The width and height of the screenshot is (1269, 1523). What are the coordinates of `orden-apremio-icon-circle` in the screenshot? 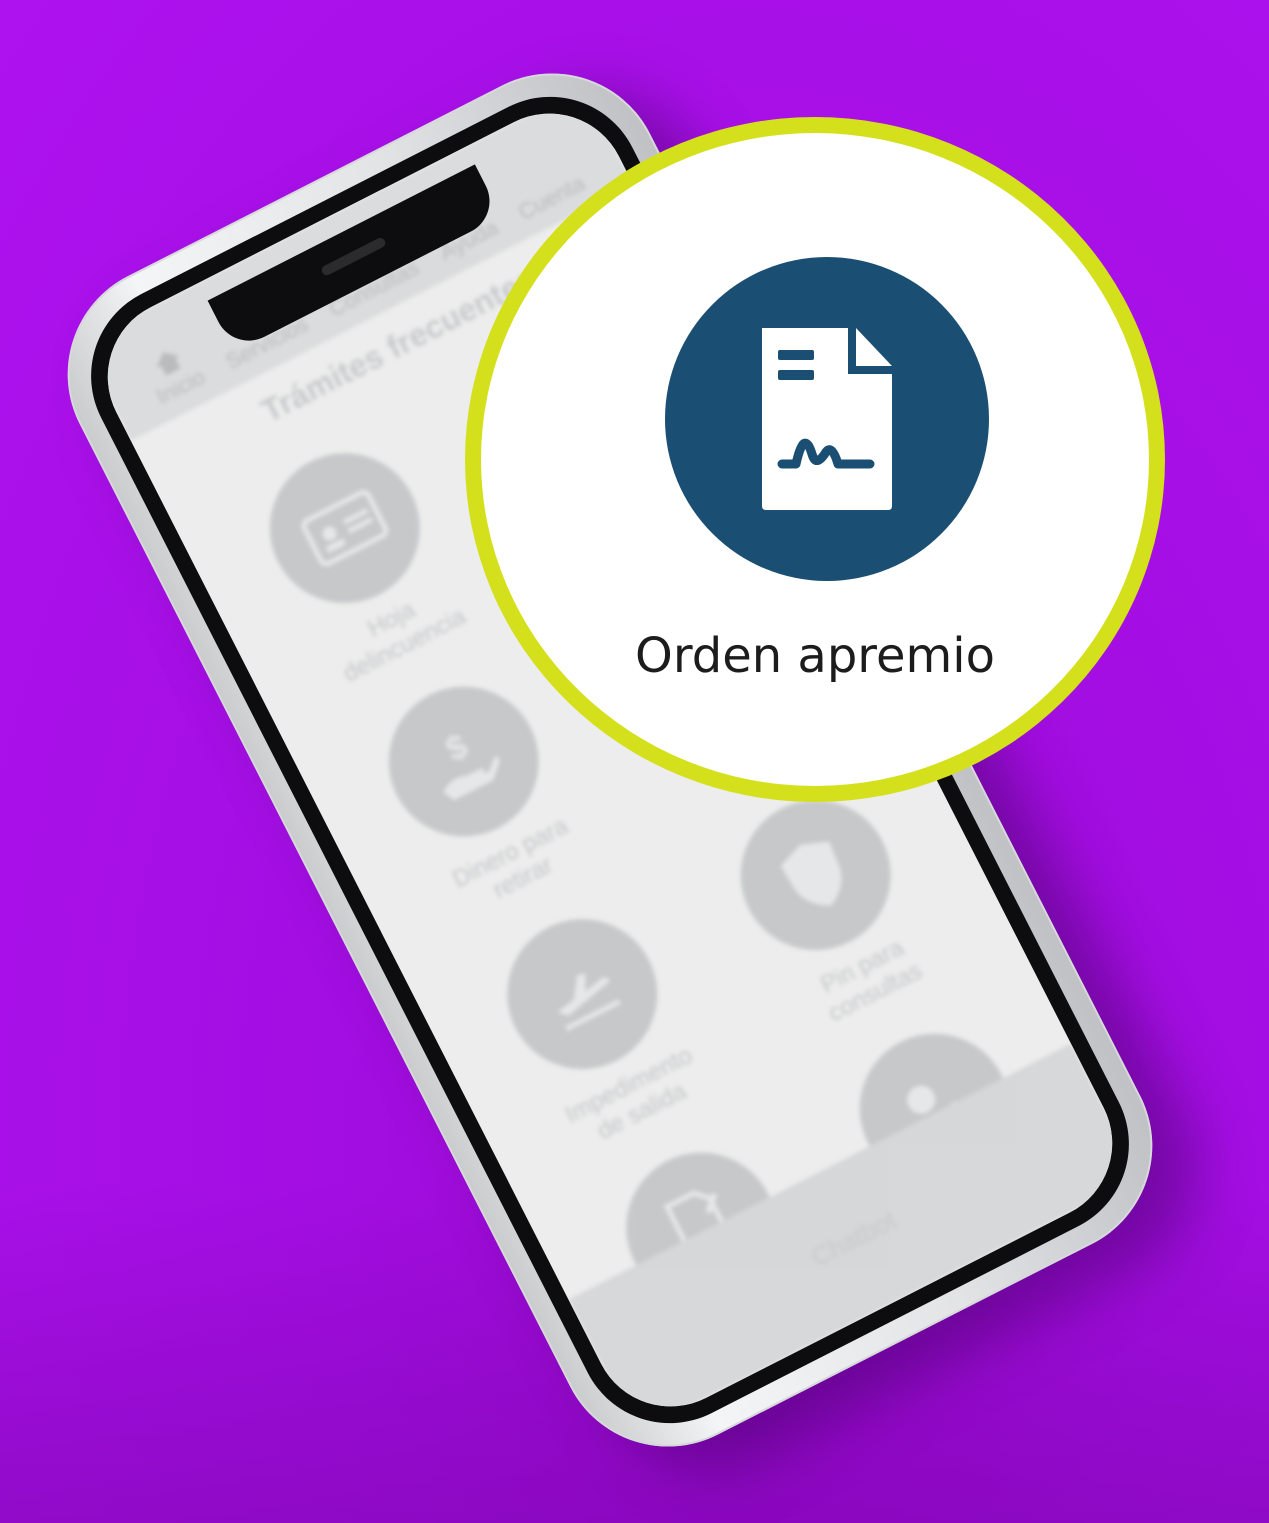 It's located at (827, 419).